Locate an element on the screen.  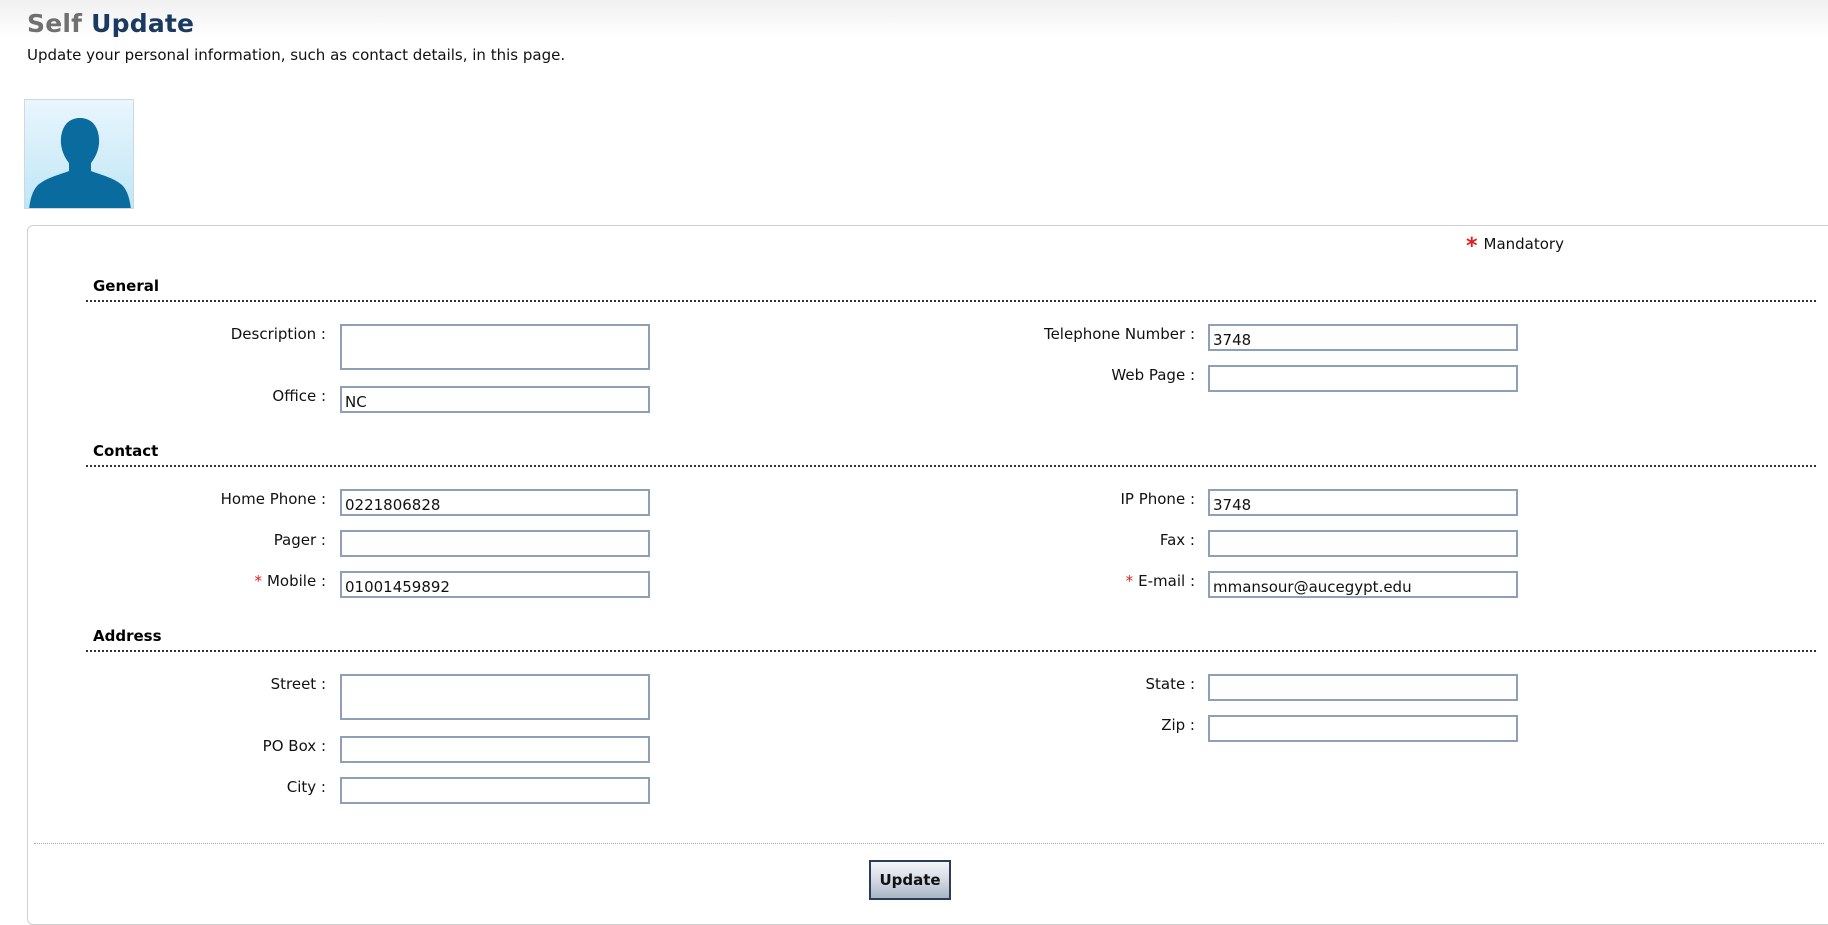
fax-field is located at coordinates (1363, 543).